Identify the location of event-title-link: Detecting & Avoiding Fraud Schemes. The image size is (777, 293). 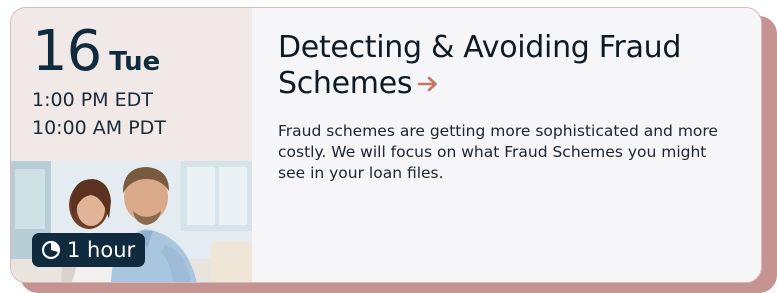
(479, 65).